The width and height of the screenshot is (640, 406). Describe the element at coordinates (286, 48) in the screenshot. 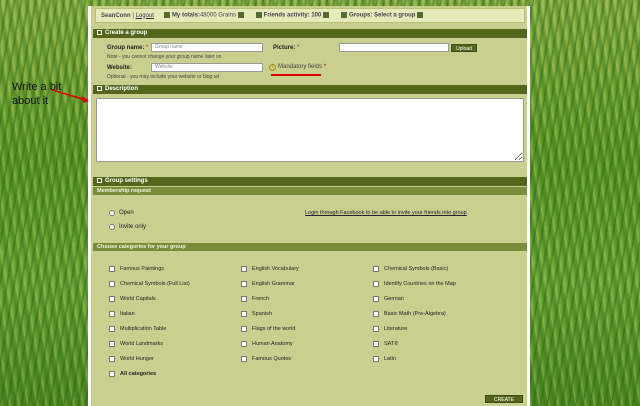

I see `picture-label: Picture: *` at that location.